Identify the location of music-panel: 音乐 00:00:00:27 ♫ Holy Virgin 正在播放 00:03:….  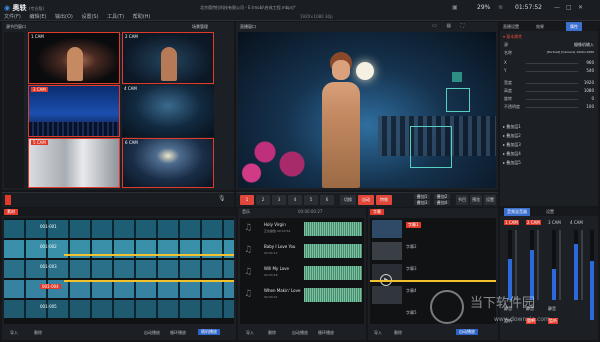
(302, 274).